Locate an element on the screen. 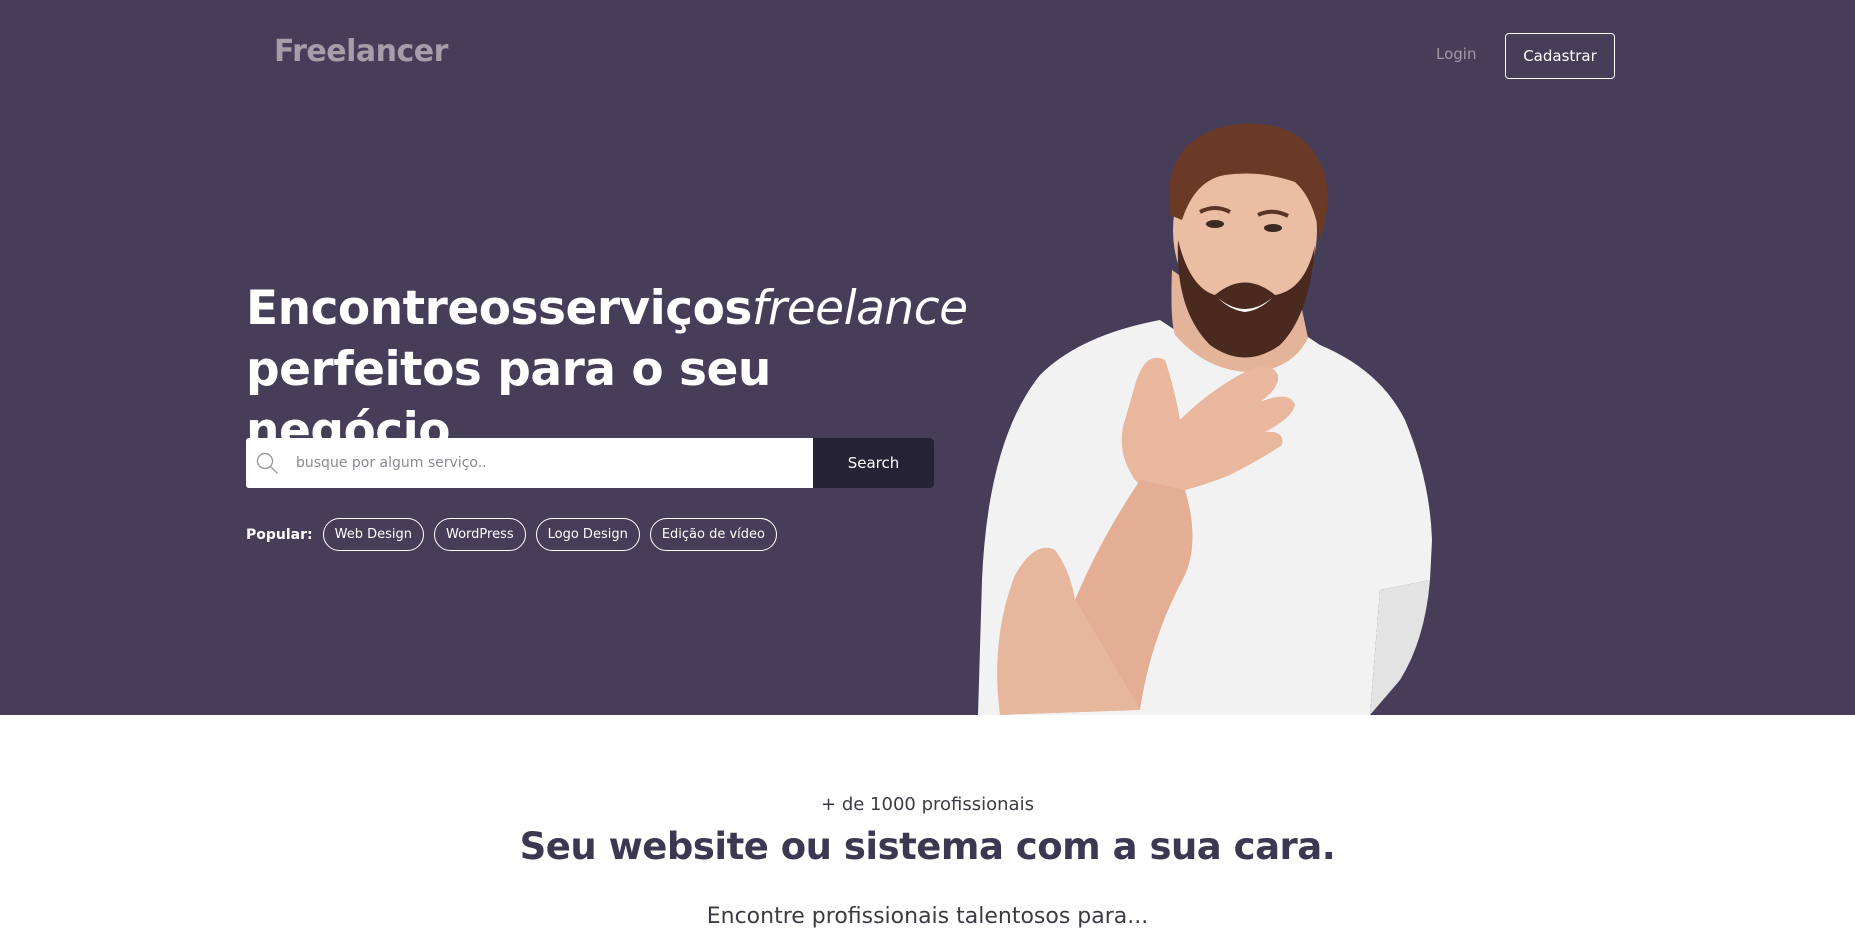  search-icon is located at coordinates (271, 463).